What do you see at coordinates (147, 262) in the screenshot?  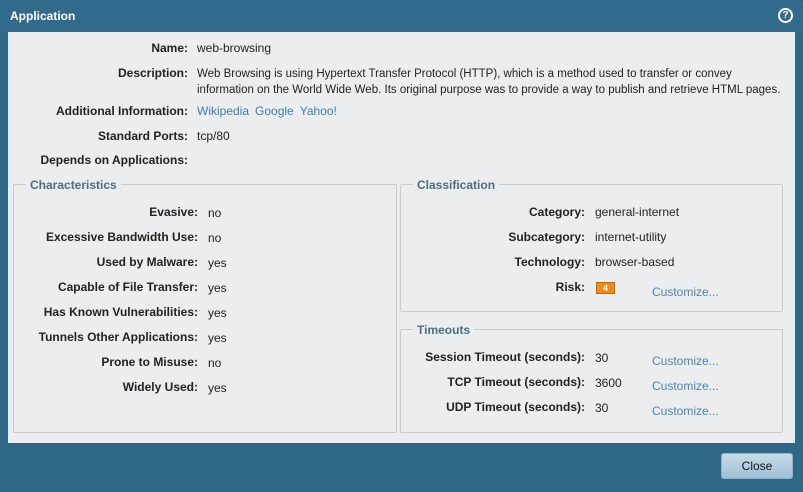 I see `characteristic-label: Used by Malware:` at bounding box center [147, 262].